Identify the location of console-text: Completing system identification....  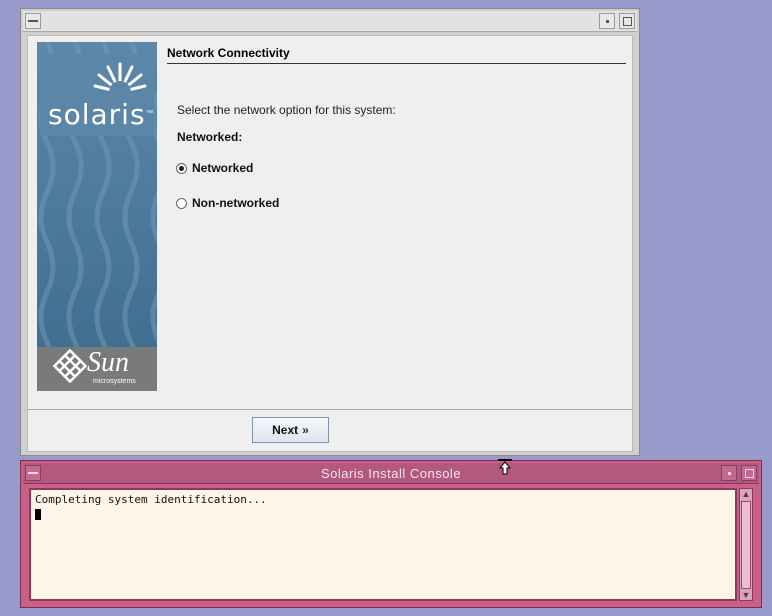
(151, 499).